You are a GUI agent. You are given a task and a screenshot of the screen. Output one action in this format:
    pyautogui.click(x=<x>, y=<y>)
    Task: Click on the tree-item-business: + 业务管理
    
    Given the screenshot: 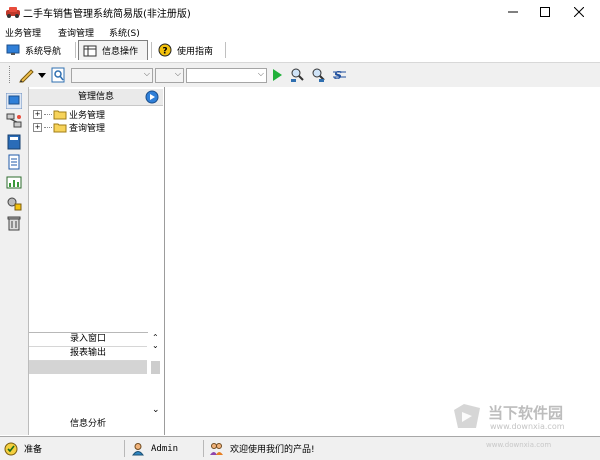 What is the action you would take?
    pyautogui.click(x=69, y=114)
    